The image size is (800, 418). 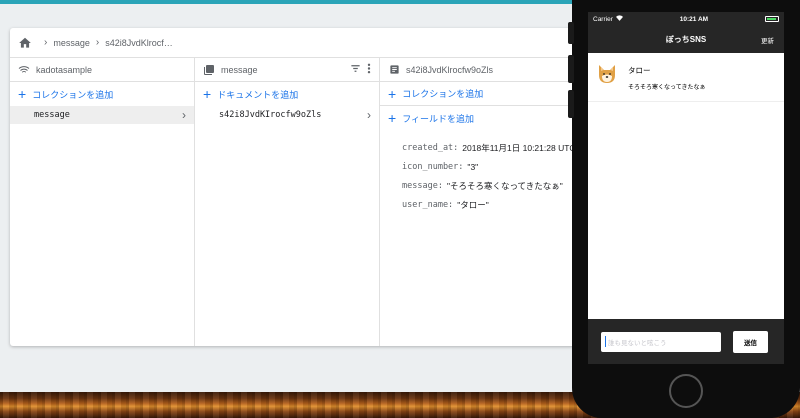 I want to click on message-input-placeholder: 誰も見ないと呟こう, so click(x=637, y=343).